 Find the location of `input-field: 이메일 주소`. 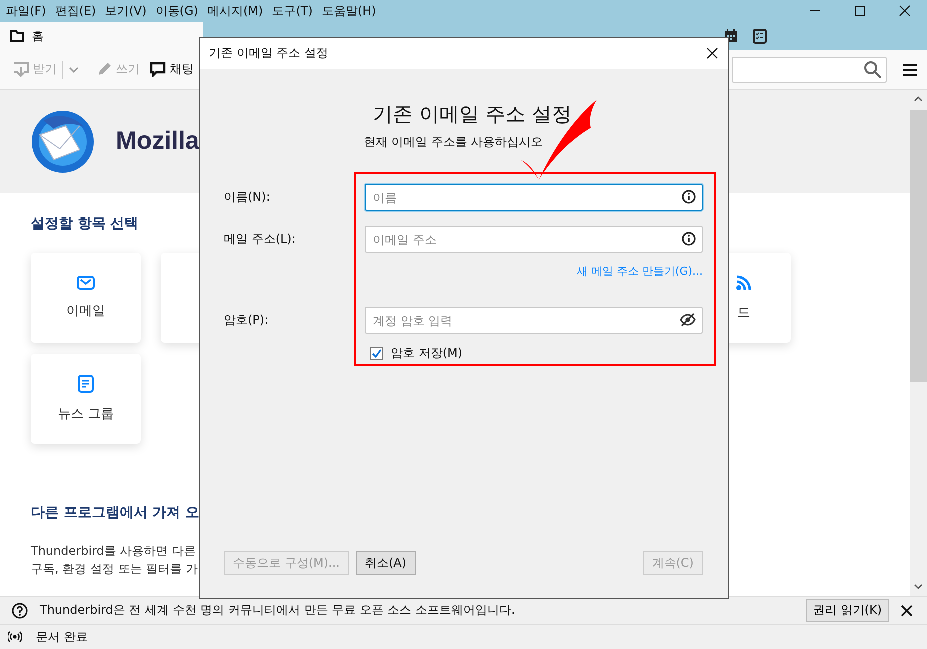

input-field: 이메일 주소 is located at coordinates (534, 239).